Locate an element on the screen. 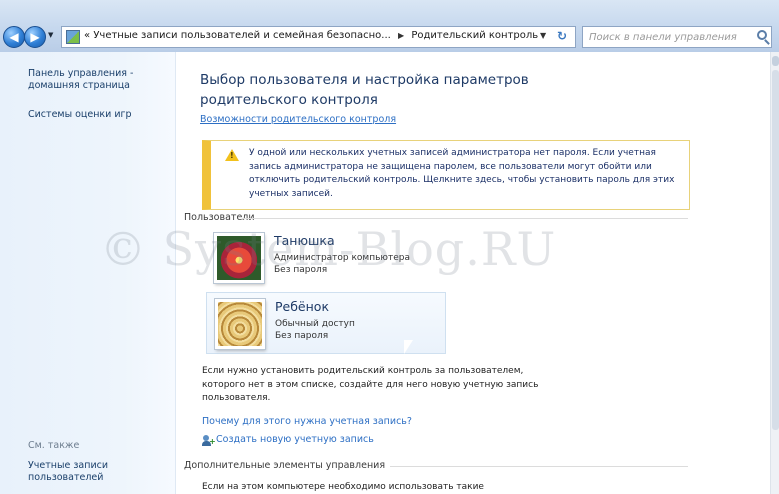 This screenshot has width=779, height=494. forward-arrow-icon: ▶ is located at coordinates (35, 37).